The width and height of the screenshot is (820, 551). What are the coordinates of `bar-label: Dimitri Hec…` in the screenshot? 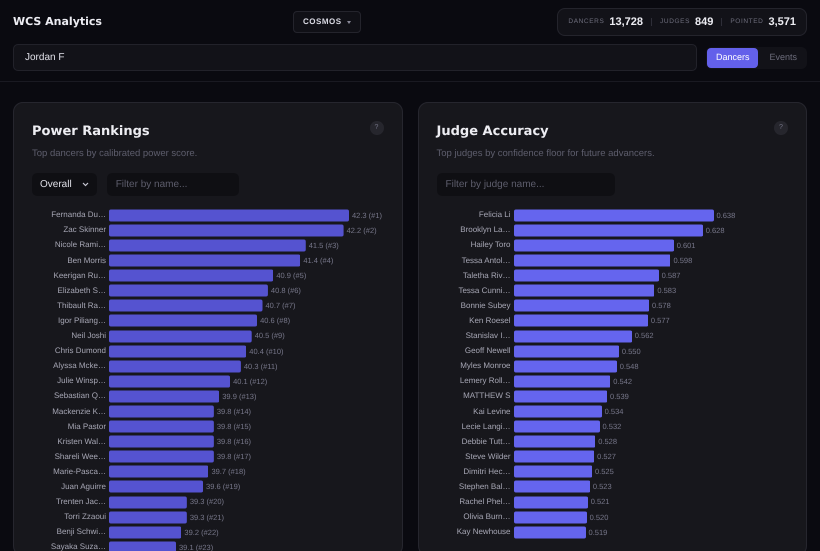 It's located at (487, 472).